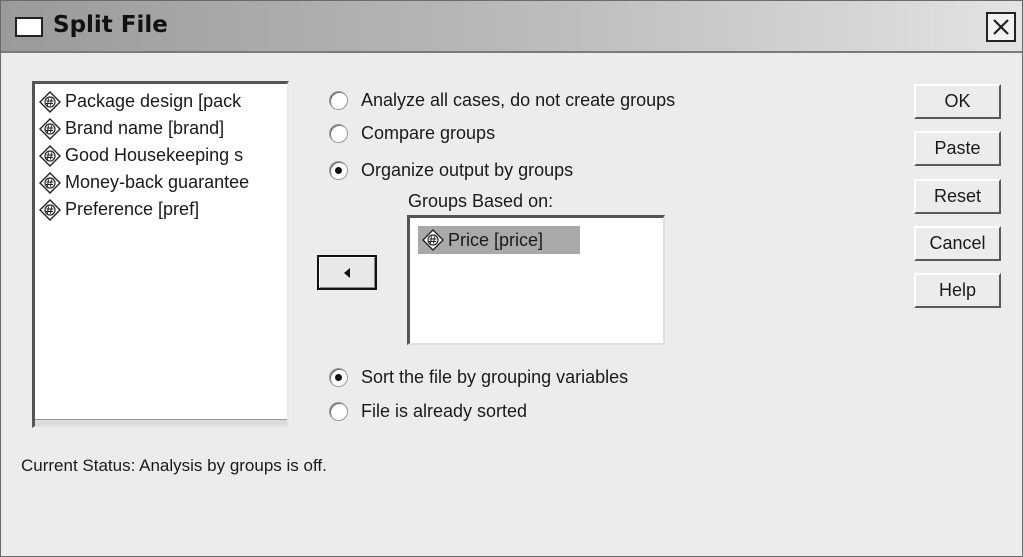  I want to click on radio-label: Analyze all cases, do not create groups, so click(518, 100).